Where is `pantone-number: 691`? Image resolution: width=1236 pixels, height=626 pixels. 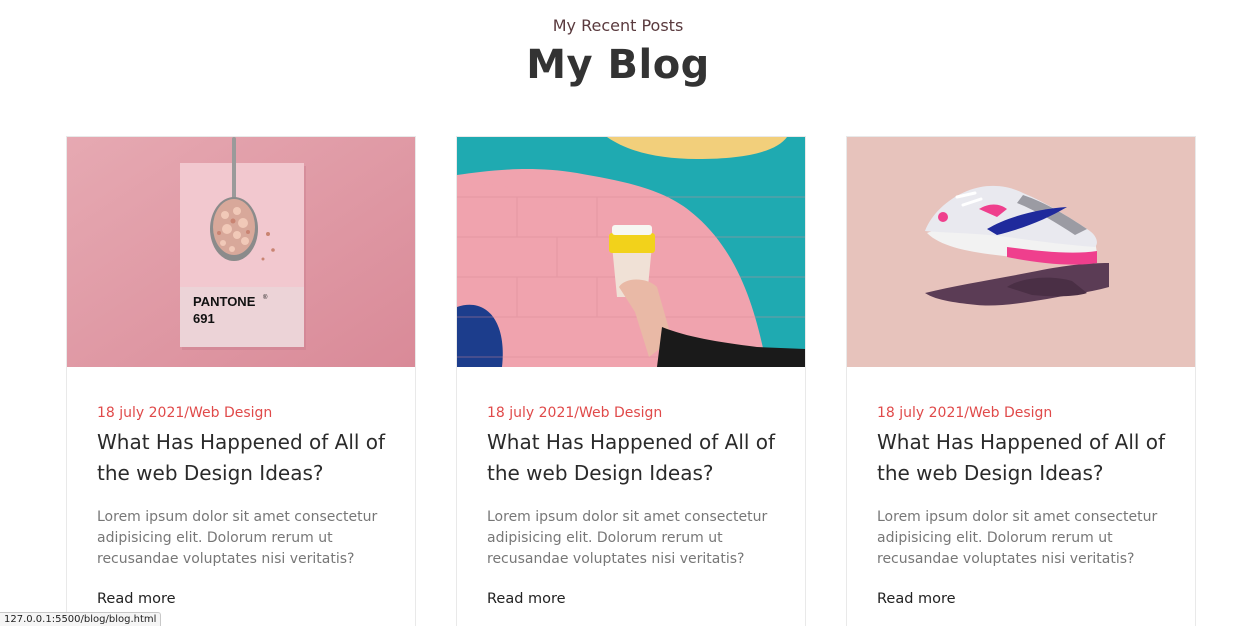 pantone-number: 691 is located at coordinates (204, 318).